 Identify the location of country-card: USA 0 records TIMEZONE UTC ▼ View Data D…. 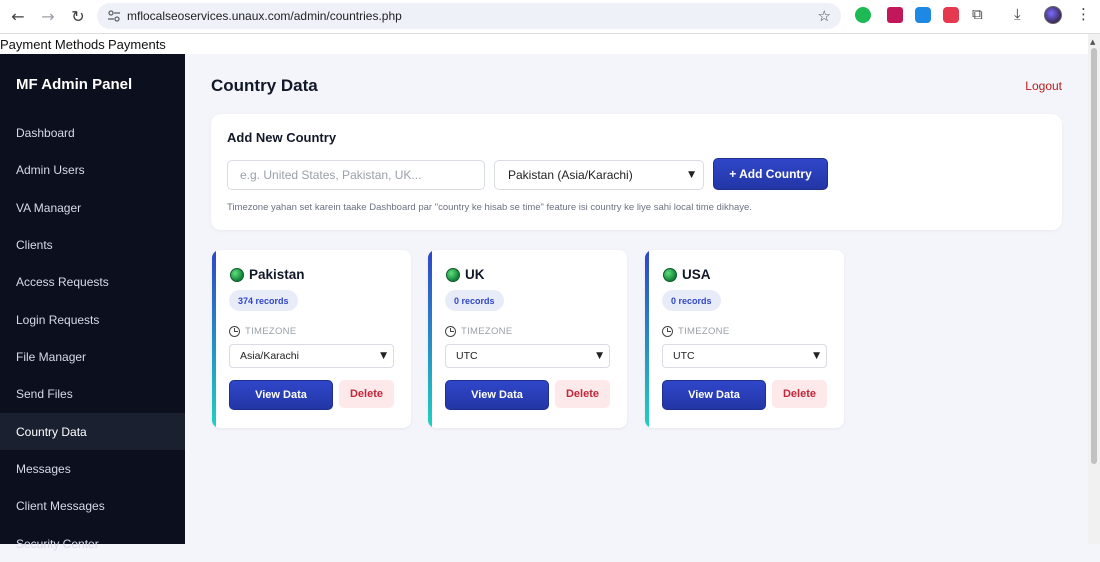
(744, 339).